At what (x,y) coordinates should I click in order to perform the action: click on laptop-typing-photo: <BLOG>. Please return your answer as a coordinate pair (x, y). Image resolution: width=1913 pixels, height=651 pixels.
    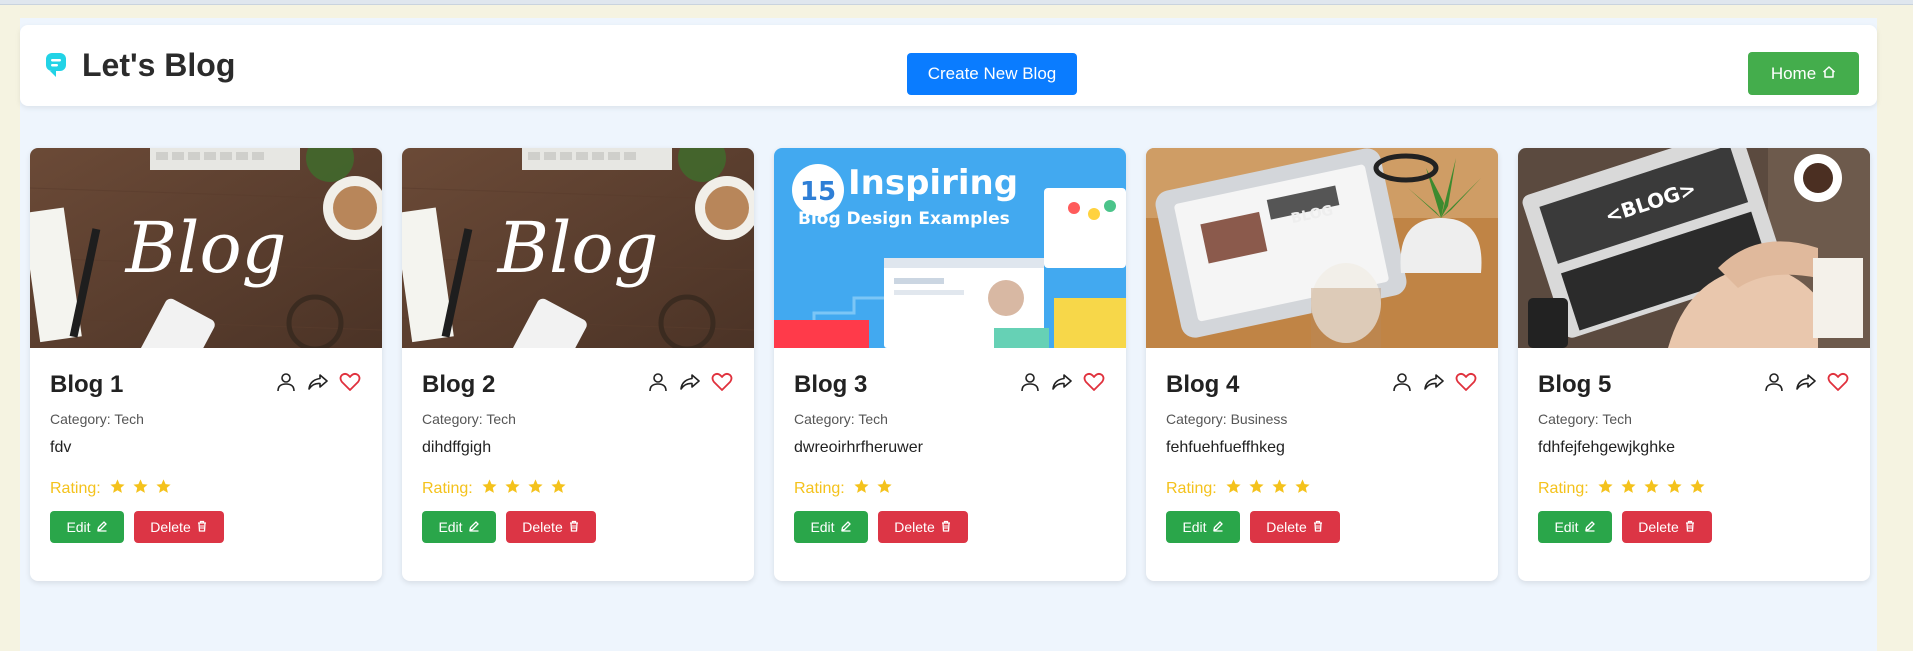
    Looking at the image, I should click on (1694, 248).